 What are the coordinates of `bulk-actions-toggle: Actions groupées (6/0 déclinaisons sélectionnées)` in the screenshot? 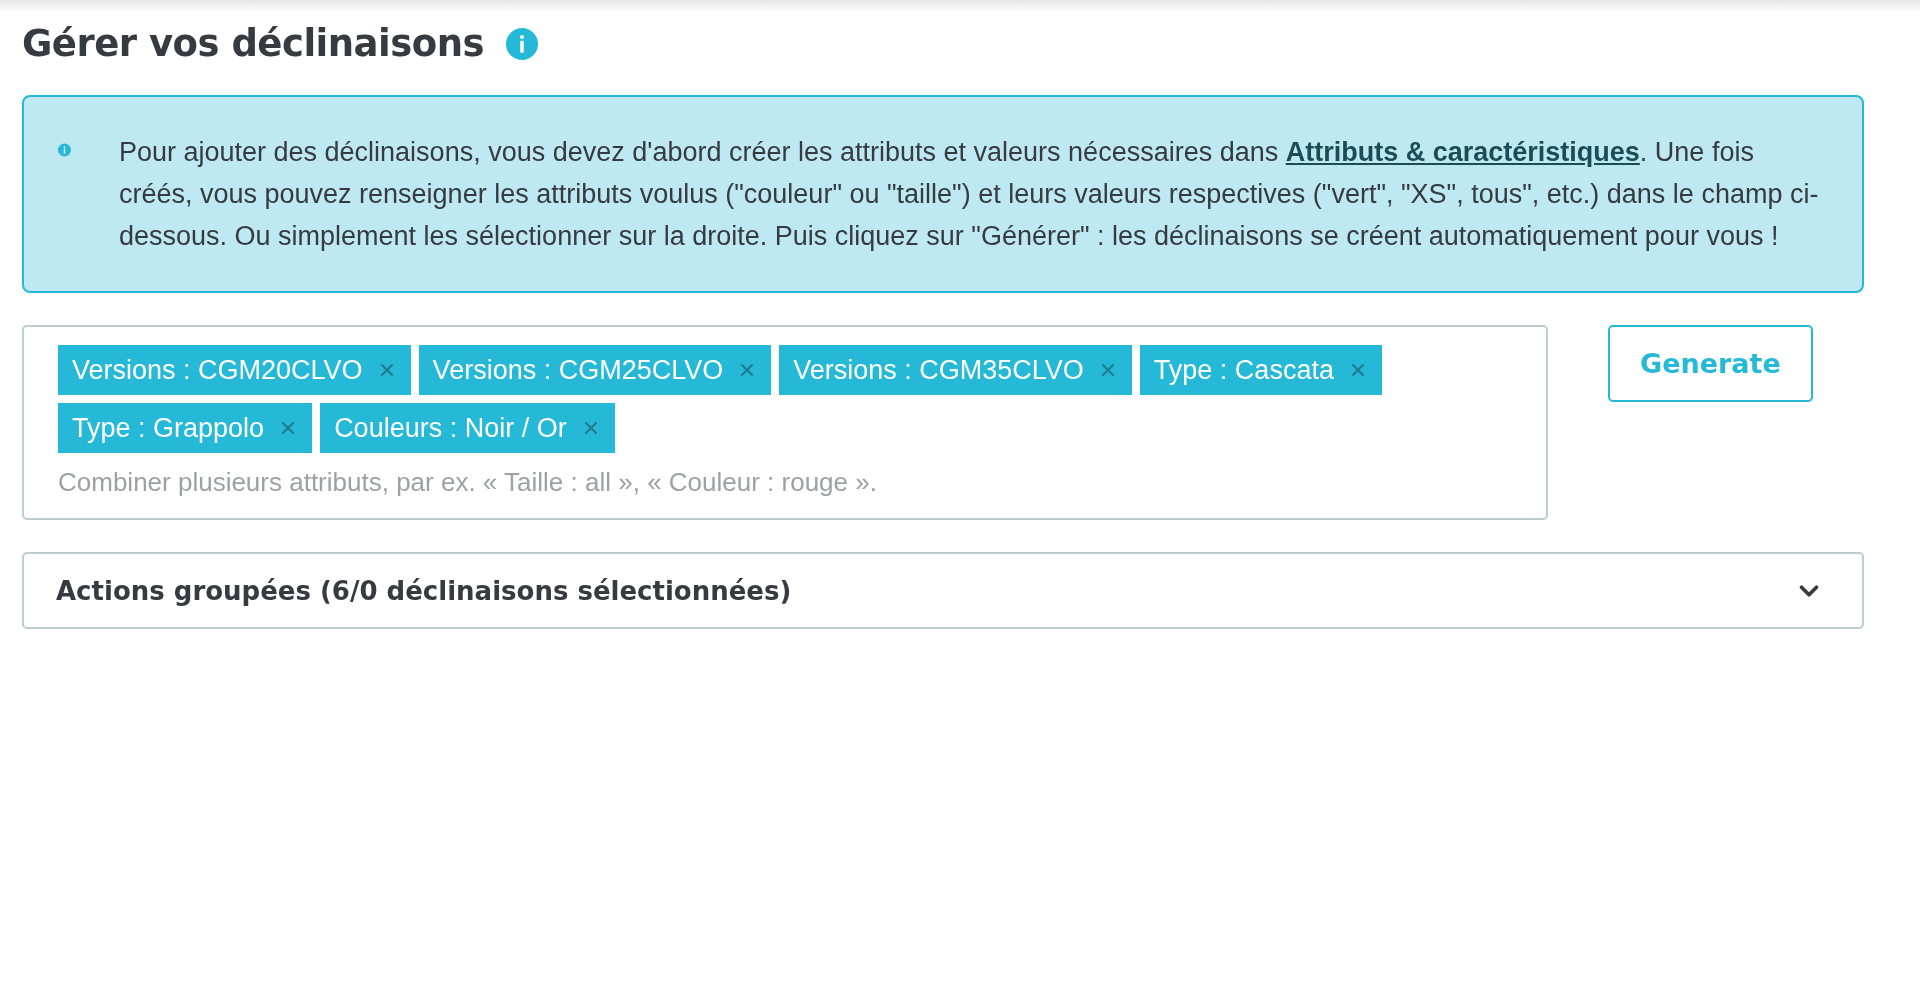 It's located at (943, 590).